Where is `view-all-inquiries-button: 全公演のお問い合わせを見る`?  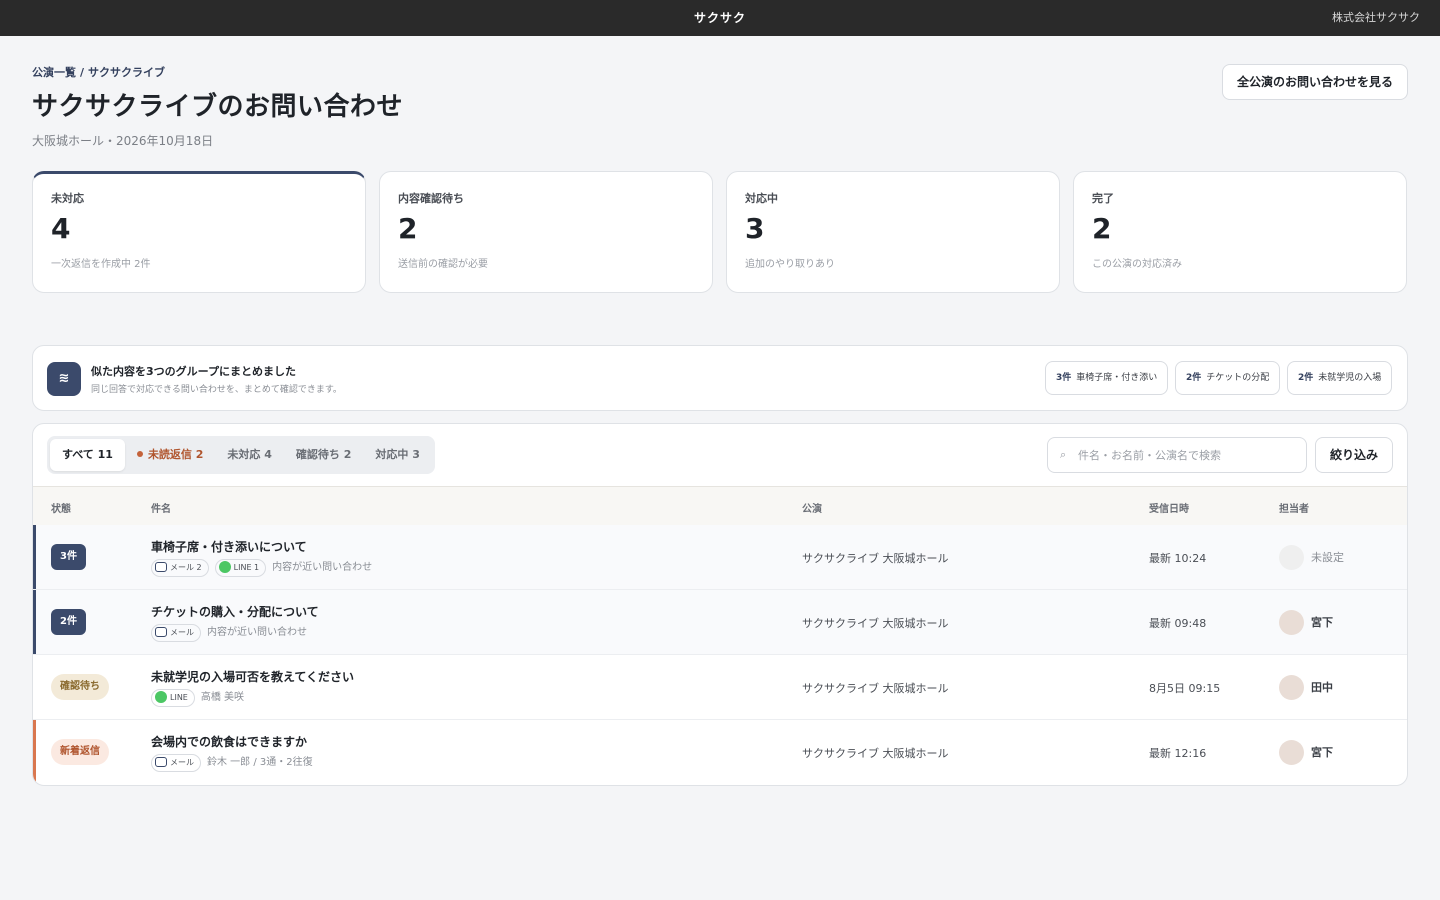 view-all-inquiries-button: 全公演のお問い合わせを見る is located at coordinates (1315, 82).